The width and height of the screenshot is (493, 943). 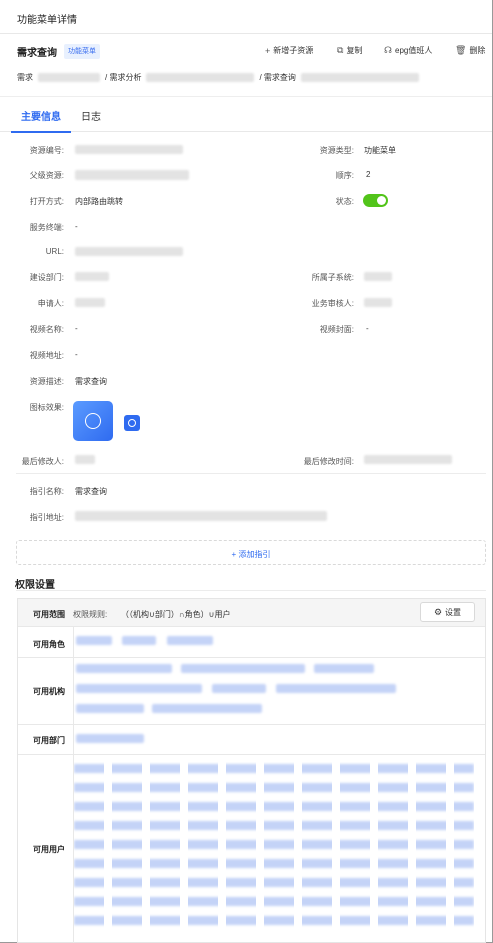 What do you see at coordinates (414, 50) in the screenshot?
I see `epg-duty-label: epg值班人` at bounding box center [414, 50].